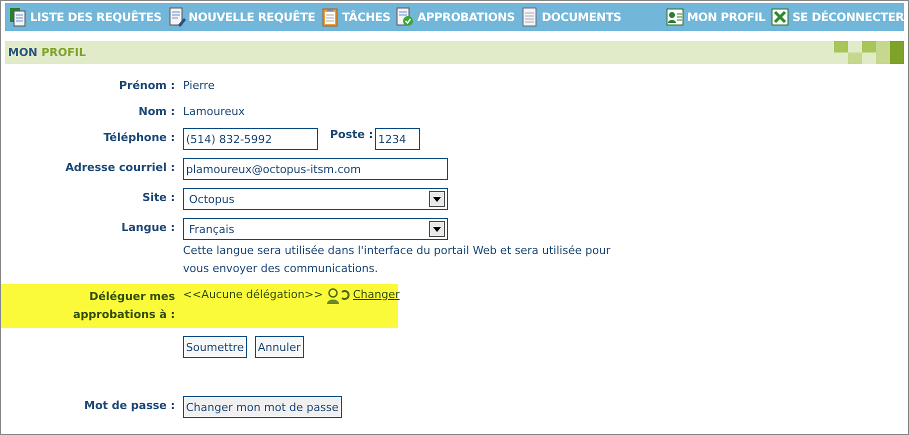  Describe the element at coordinates (129, 405) in the screenshot. I see `field-label: Mot de passe :` at that location.